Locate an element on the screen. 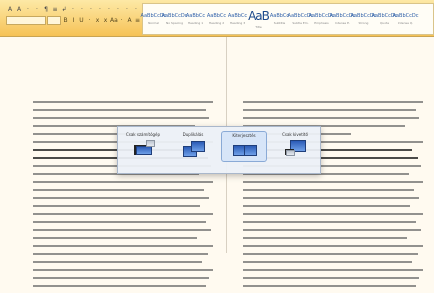 This screenshot has height=293, width=434. style-name: Heading 3 is located at coordinates (237, 23).